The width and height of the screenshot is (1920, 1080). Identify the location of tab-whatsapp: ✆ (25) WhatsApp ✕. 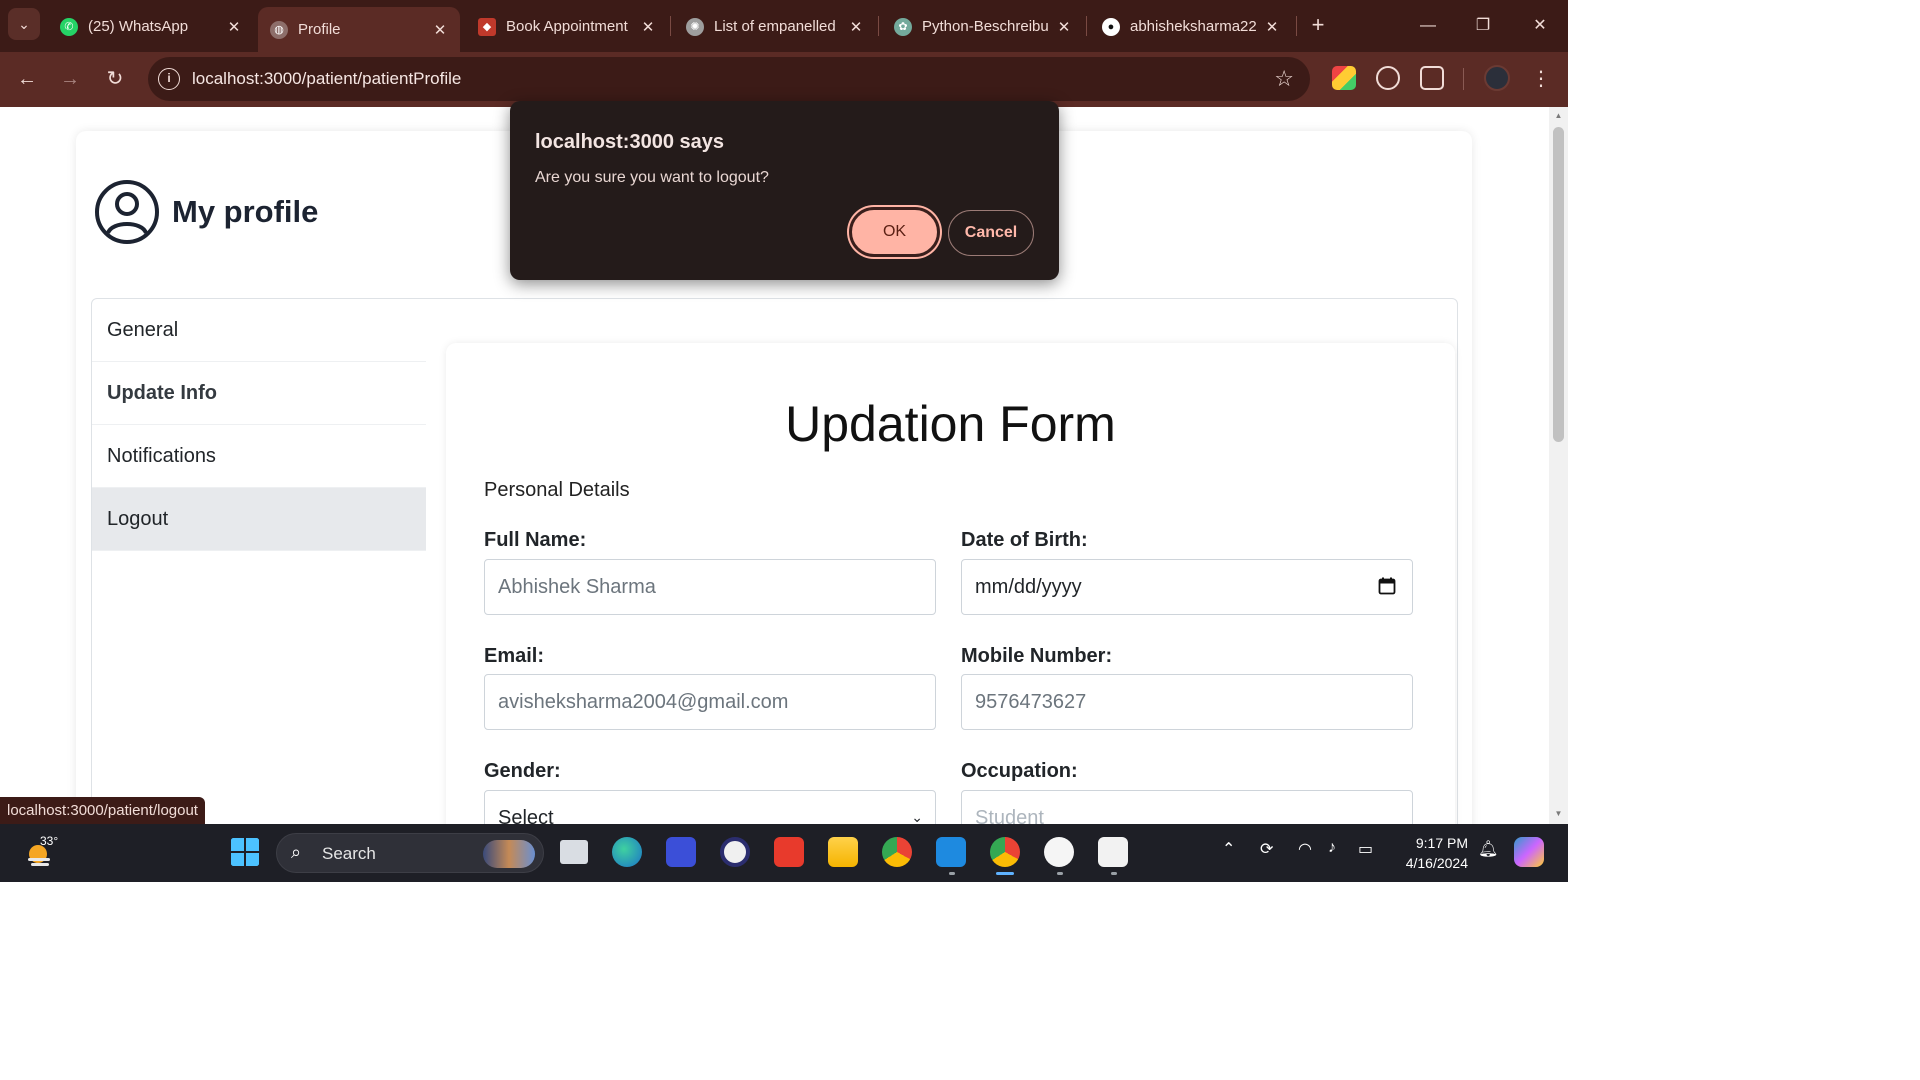
(151, 26).